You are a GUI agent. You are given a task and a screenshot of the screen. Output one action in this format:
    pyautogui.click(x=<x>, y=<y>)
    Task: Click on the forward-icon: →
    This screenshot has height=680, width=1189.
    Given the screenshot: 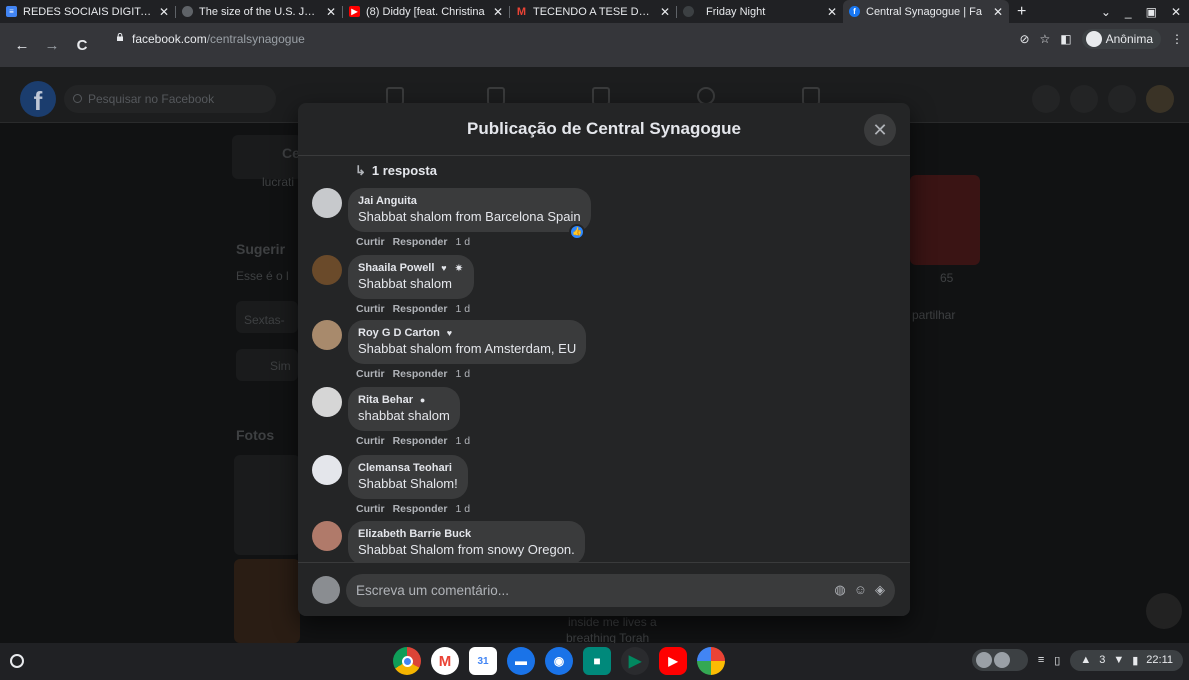 What is the action you would take?
    pyautogui.click(x=52, y=45)
    